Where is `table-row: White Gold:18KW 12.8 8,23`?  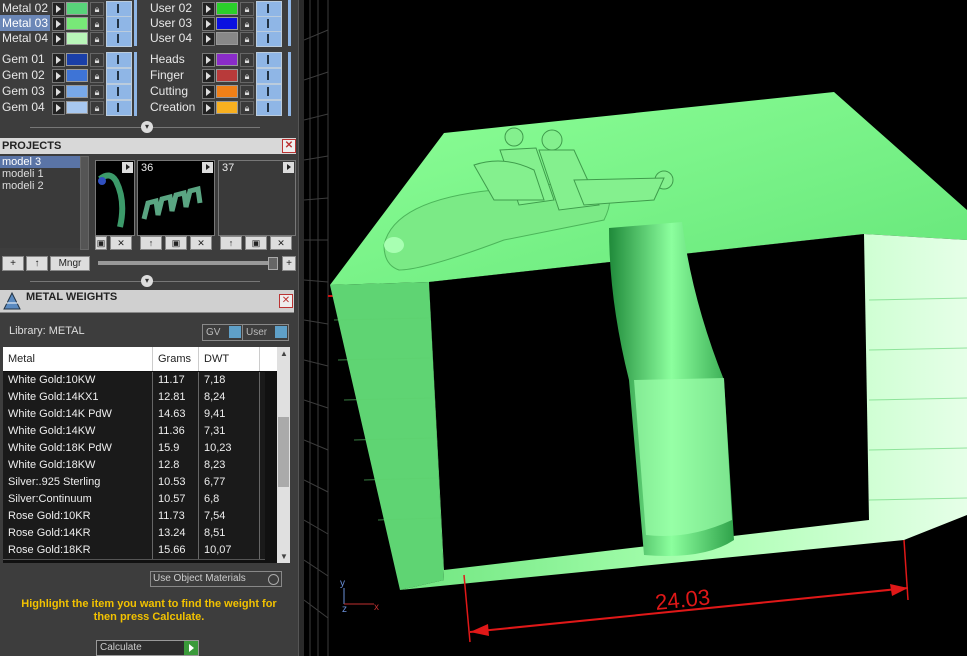
table-row: White Gold:18KW 12.8 8,23 is located at coordinates (134, 466).